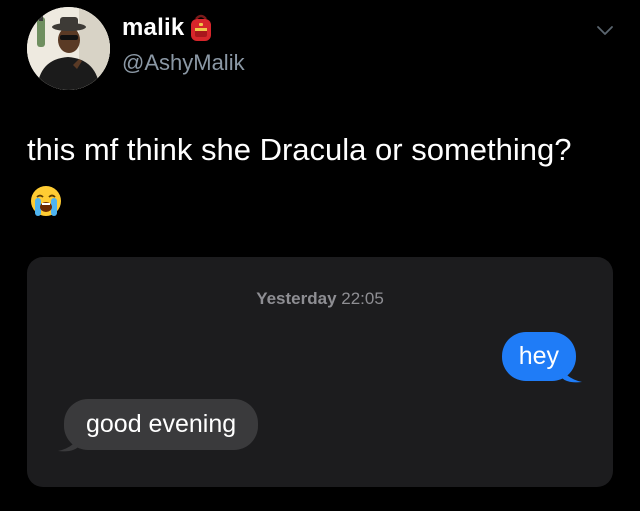  What do you see at coordinates (183, 63) in the screenshot?
I see `user-handle: @AshyMalik` at bounding box center [183, 63].